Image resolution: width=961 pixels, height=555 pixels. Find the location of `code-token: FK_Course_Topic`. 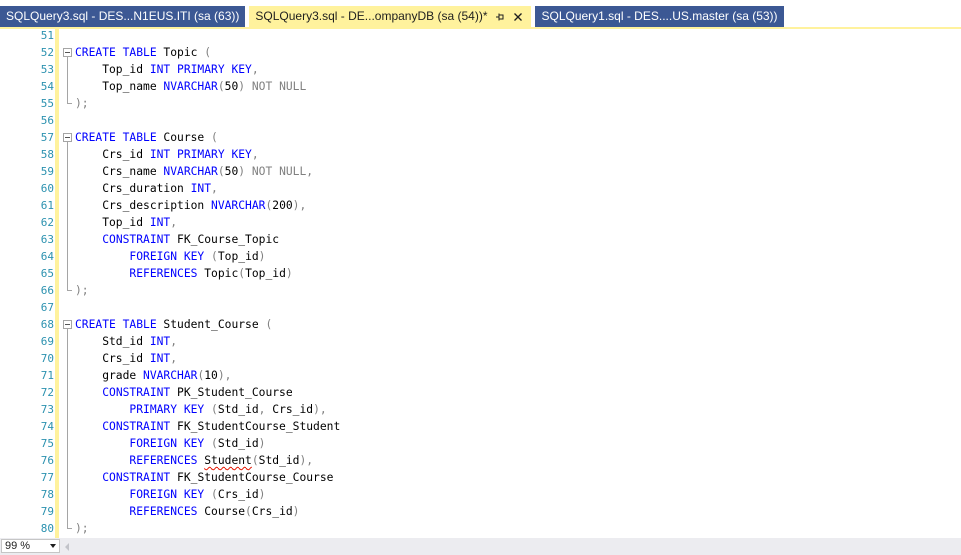

code-token: FK_Course_Topic is located at coordinates (225, 239).